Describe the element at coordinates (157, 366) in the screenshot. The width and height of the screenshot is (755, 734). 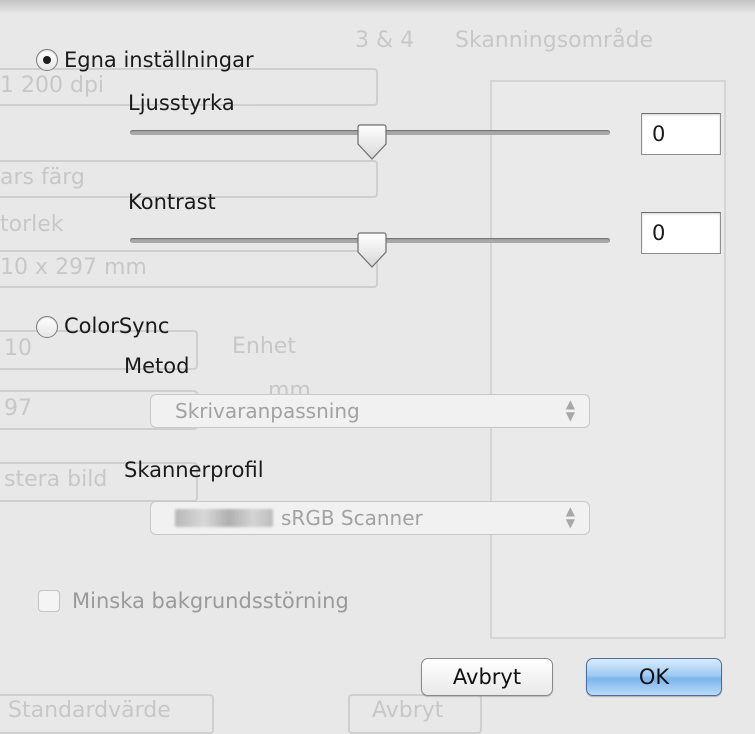
I see `method-label: Metod` at that location.